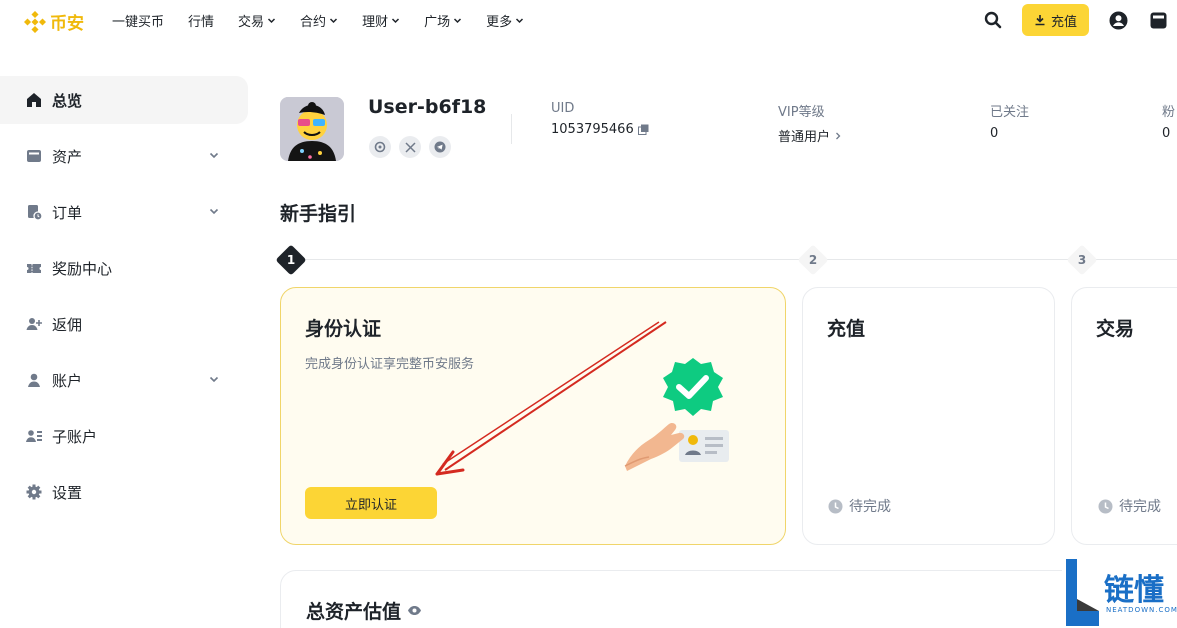 This screenshot has height=628, width=1177. Describe the element at coordinates (34, 100) in the screenshot. I see `home-icon` at that location.